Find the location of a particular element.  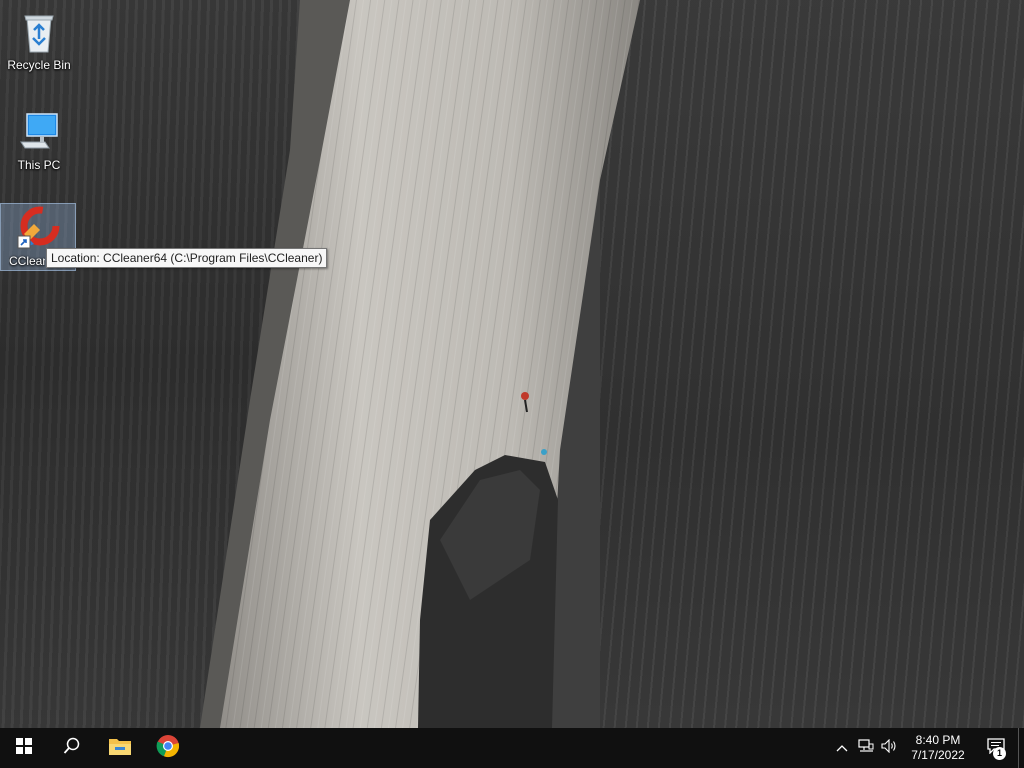

windows-start-icon is located at coordinates (24, 748).